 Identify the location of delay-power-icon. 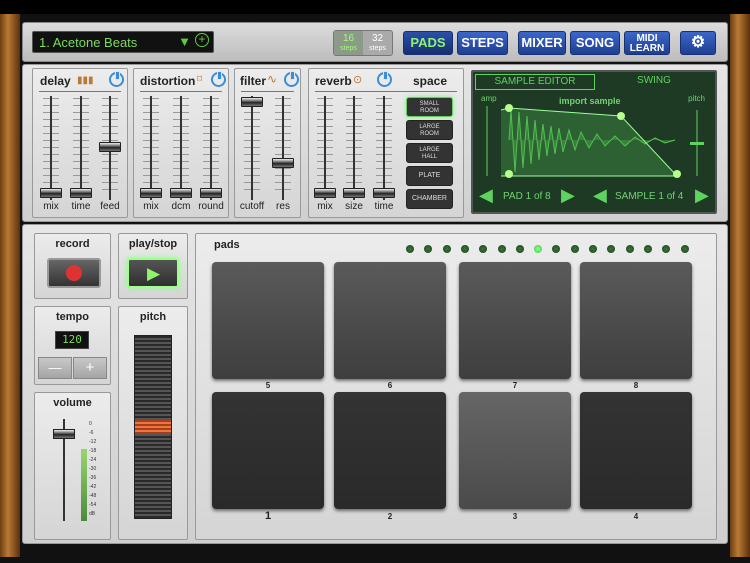
(116, 79).